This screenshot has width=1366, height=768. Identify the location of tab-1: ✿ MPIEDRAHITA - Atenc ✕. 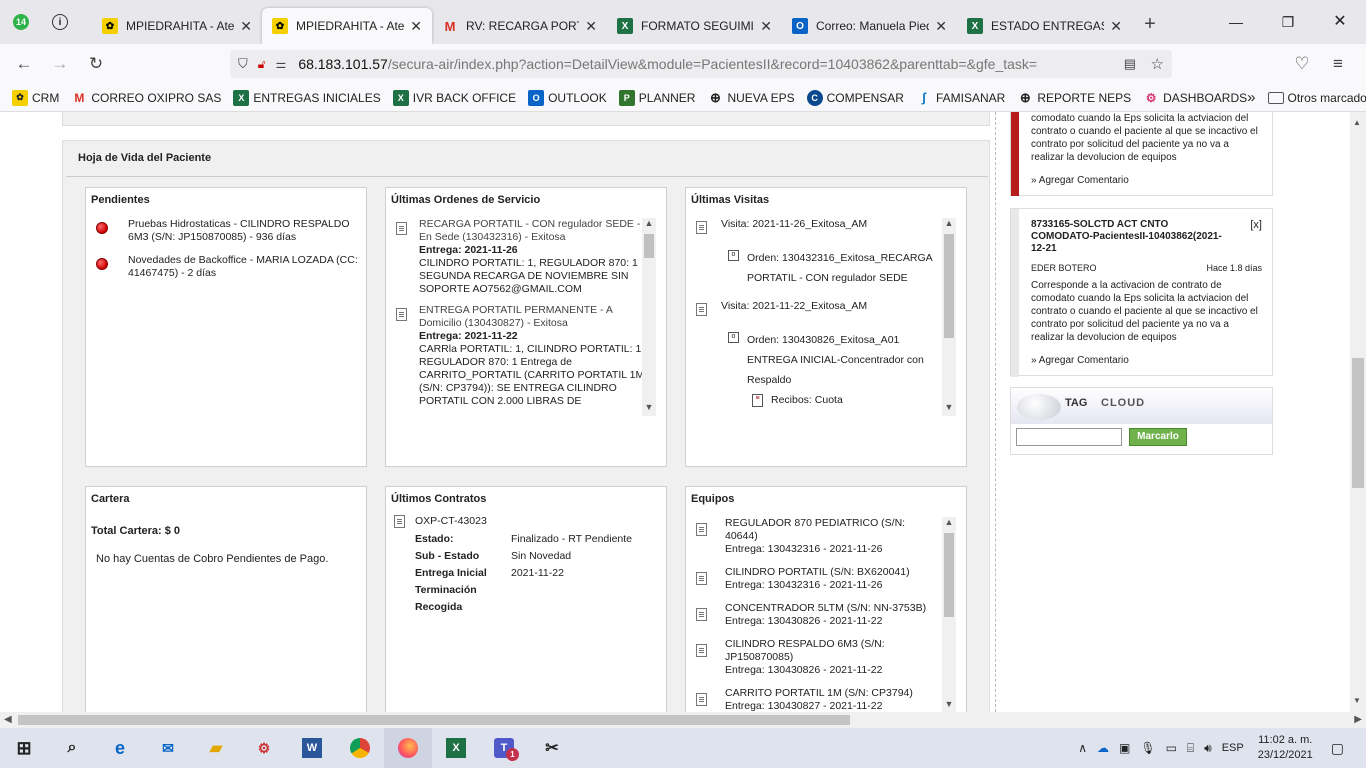
(177, 26).